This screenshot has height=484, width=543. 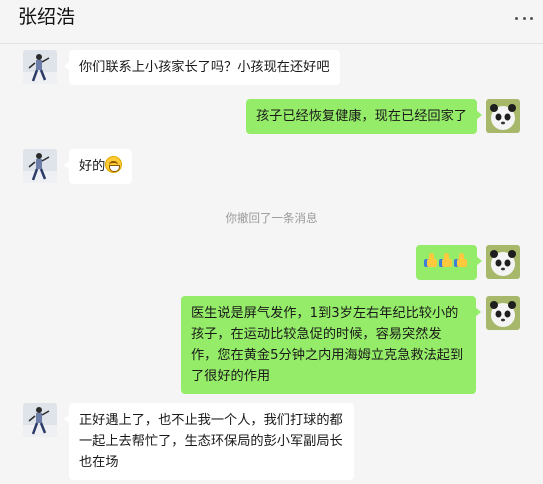 I want to click on chat-header: 张绍浩, so click(x=271, y=22).